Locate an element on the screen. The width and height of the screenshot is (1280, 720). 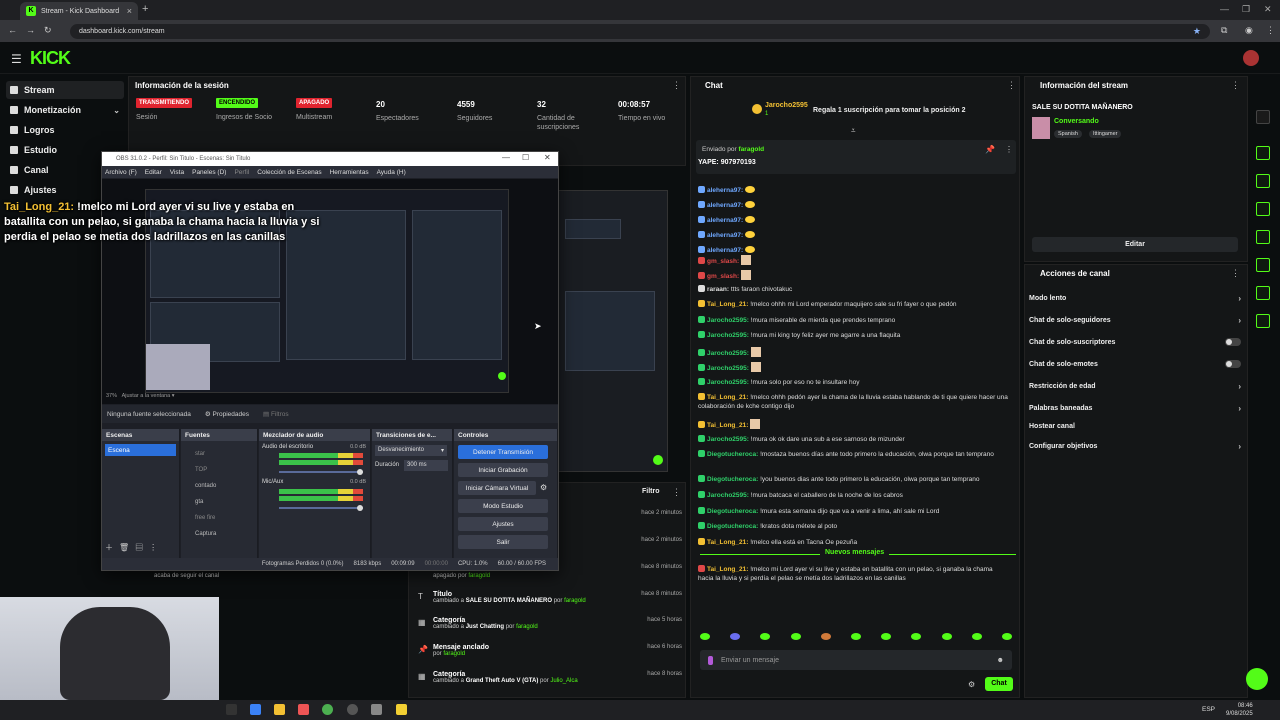
obs-minimize-icon: — is located at coordinates (506, 157).